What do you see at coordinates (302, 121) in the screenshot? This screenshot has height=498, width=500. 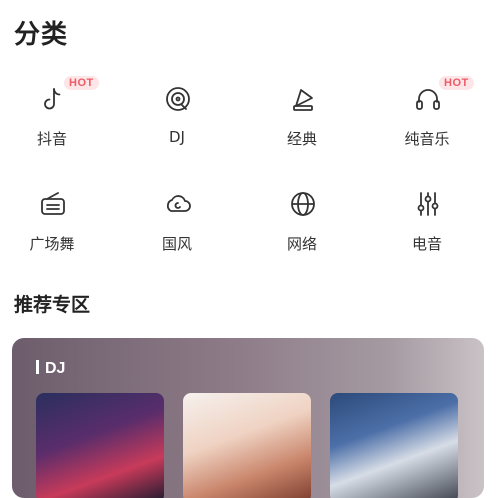 I see `category-classic: 经典` at bounding box center [302, 121].